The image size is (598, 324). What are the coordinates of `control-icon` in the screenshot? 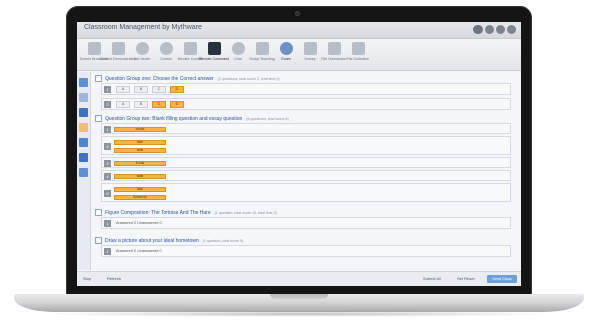 It's located at (166, 48).